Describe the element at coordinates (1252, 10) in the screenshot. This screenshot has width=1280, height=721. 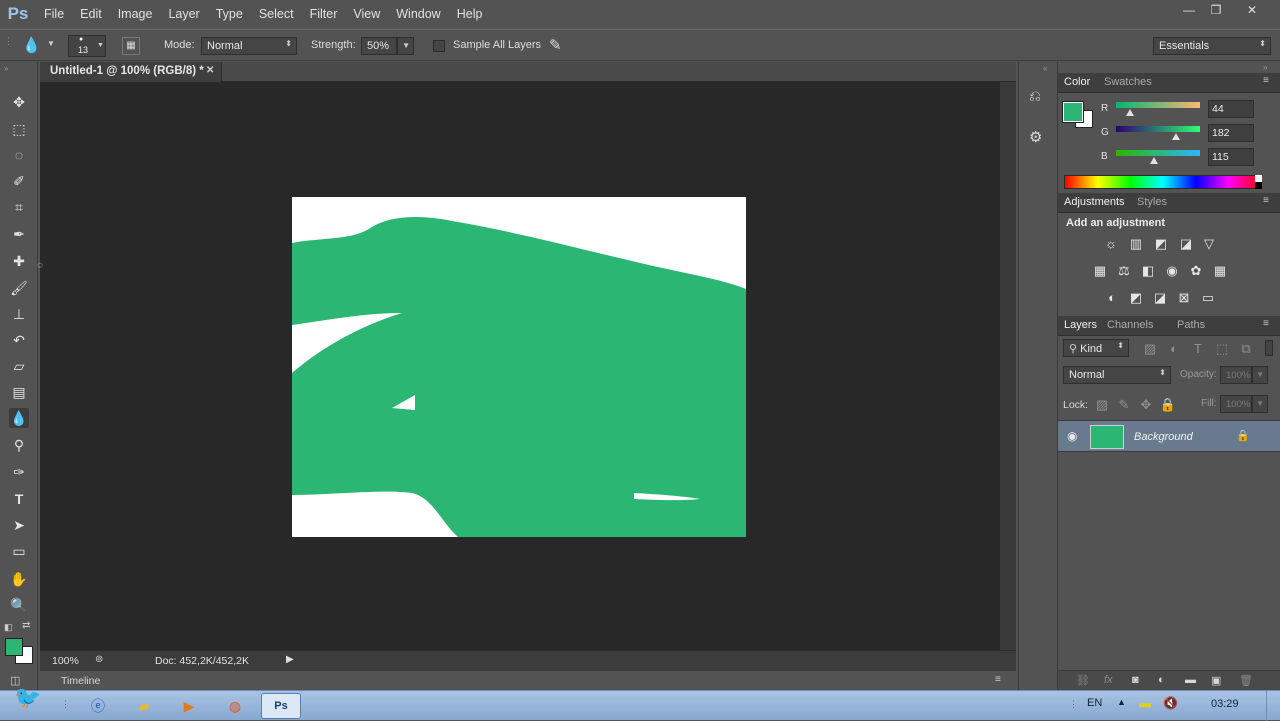
I see `close-window-button: ✕` at that location.